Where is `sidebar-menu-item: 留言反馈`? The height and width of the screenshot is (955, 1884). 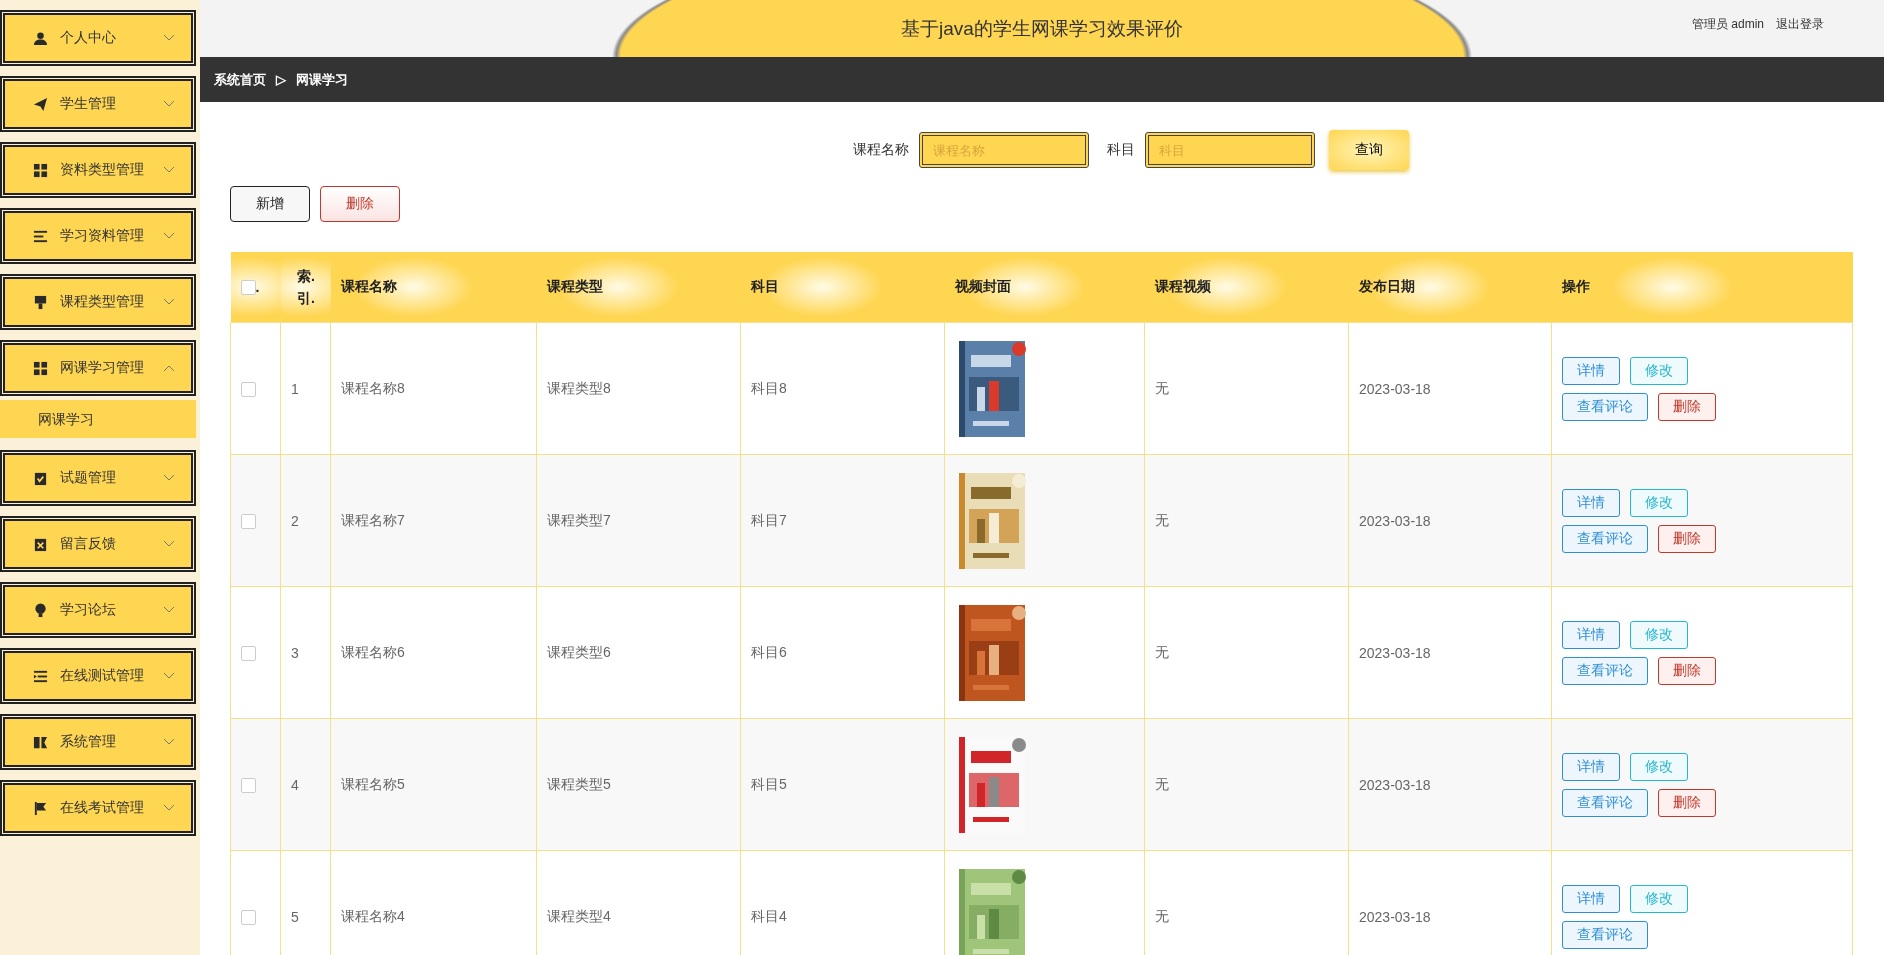 sidebar-menu-item: 留言反馈 is located at coordinates (98, 544).